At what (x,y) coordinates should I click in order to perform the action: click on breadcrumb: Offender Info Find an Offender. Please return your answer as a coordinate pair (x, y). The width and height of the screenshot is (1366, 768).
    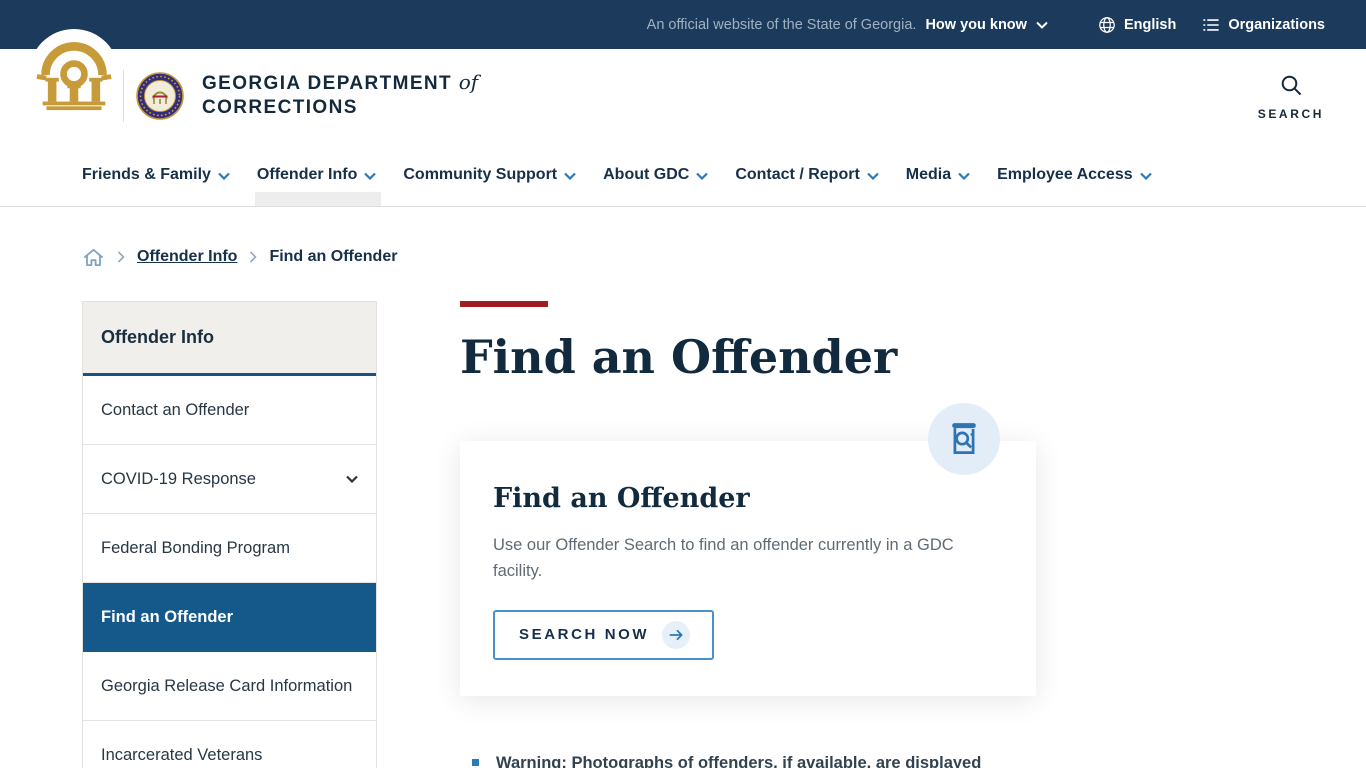
    Looking at the image, I should click on (724, 256).